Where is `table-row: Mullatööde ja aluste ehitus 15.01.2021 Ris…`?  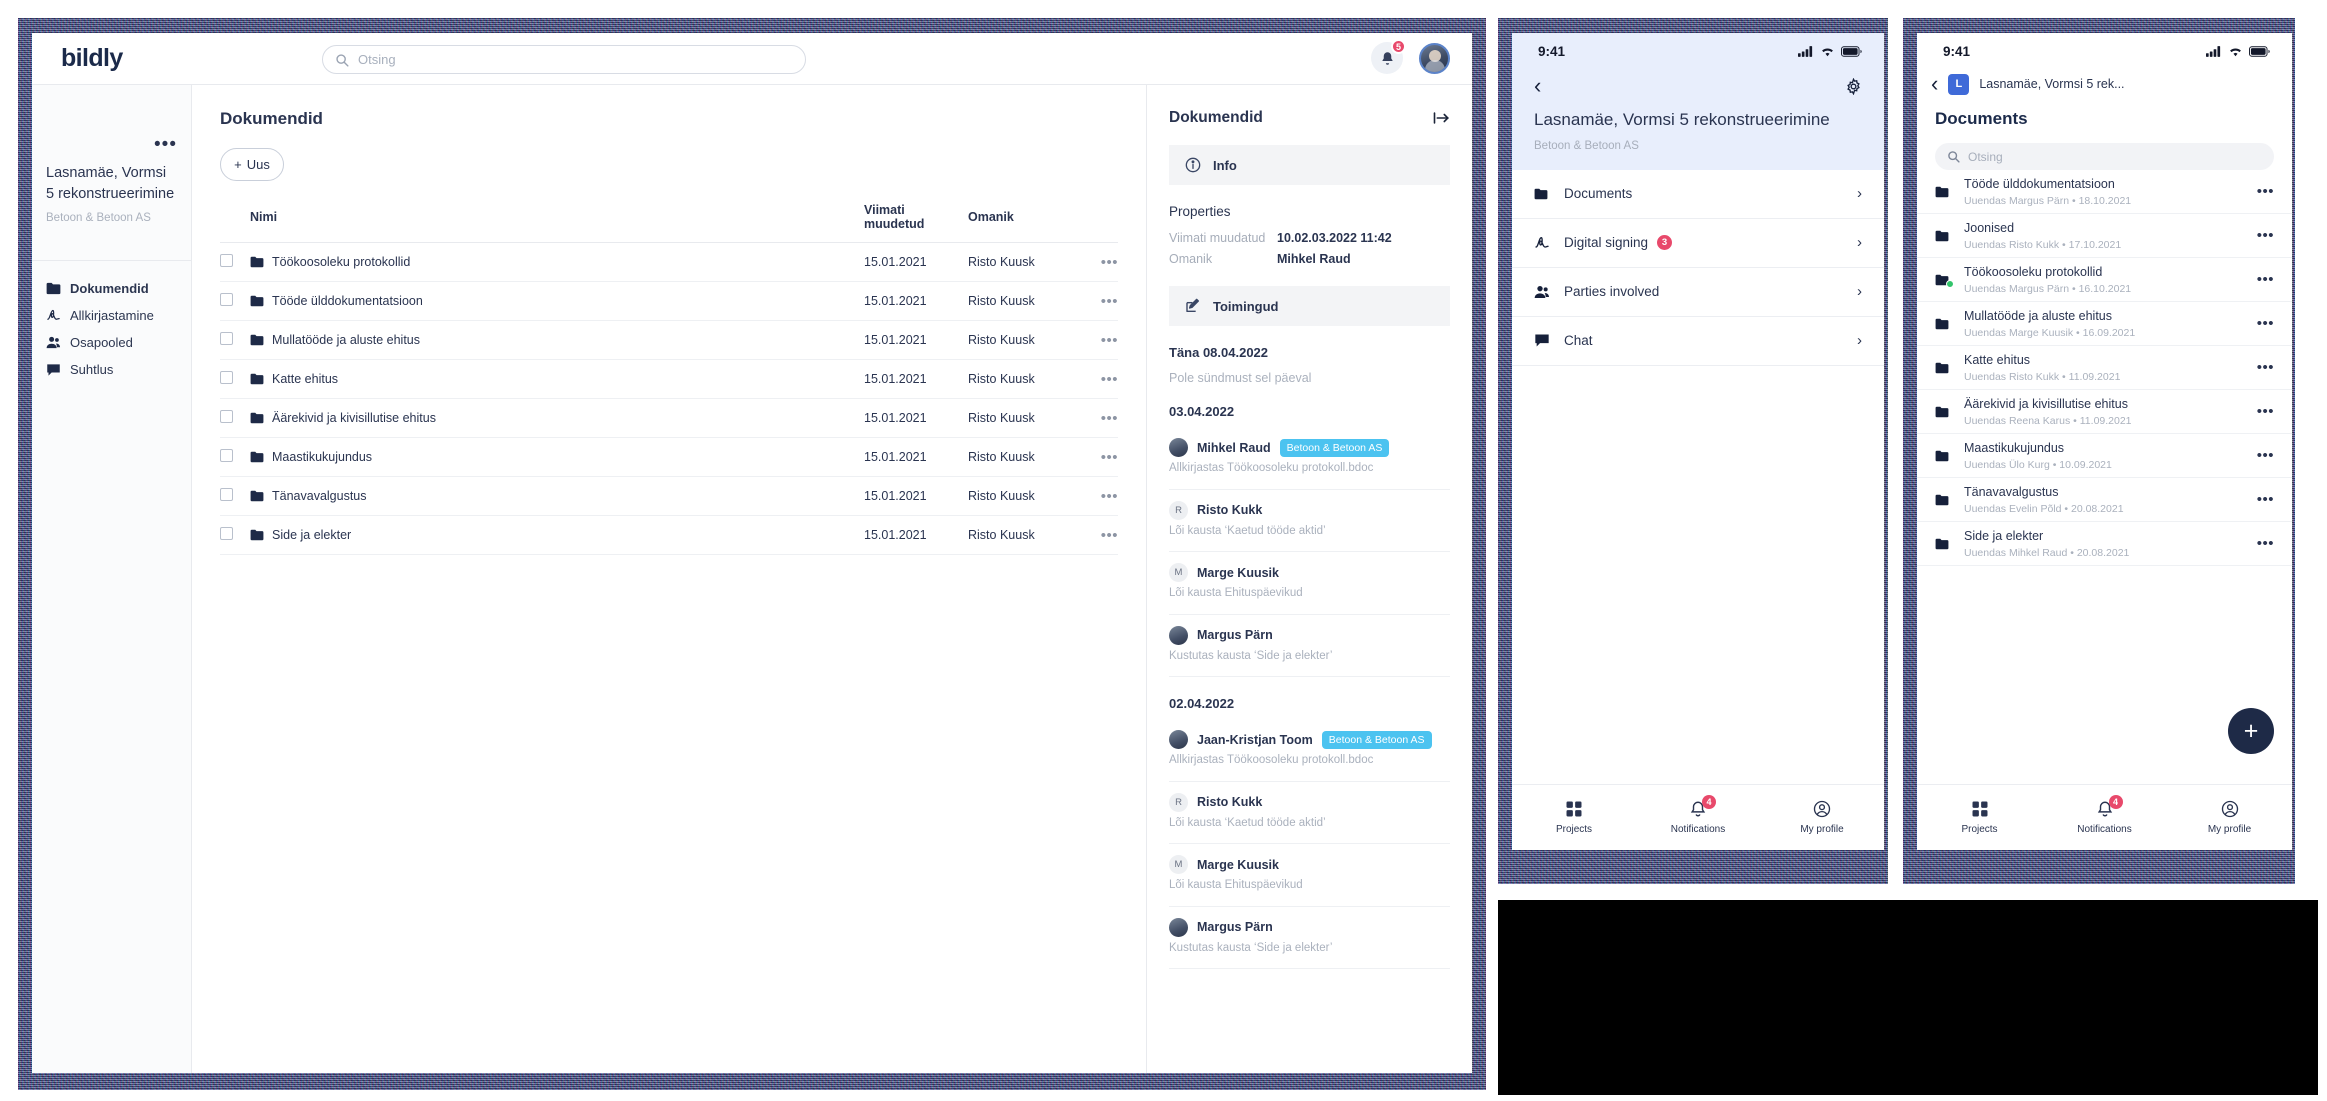
table-row: Mullatööde ja aluste ehitus 15.01.2021 Ris… is located at coordinates (669, 340).